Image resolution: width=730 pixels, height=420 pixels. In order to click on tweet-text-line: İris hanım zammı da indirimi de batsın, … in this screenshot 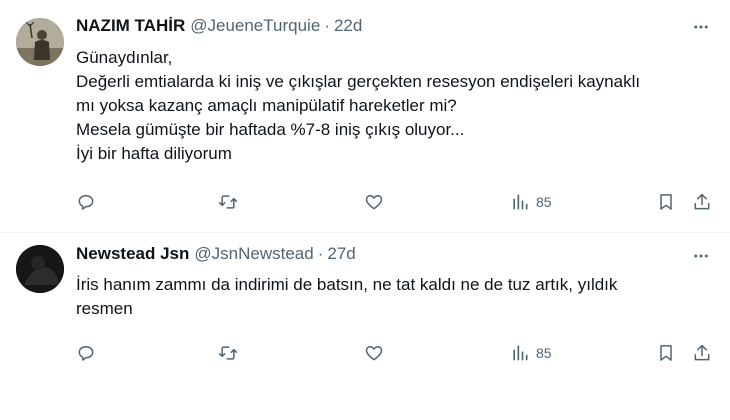, I will do `click(347, 284)`.